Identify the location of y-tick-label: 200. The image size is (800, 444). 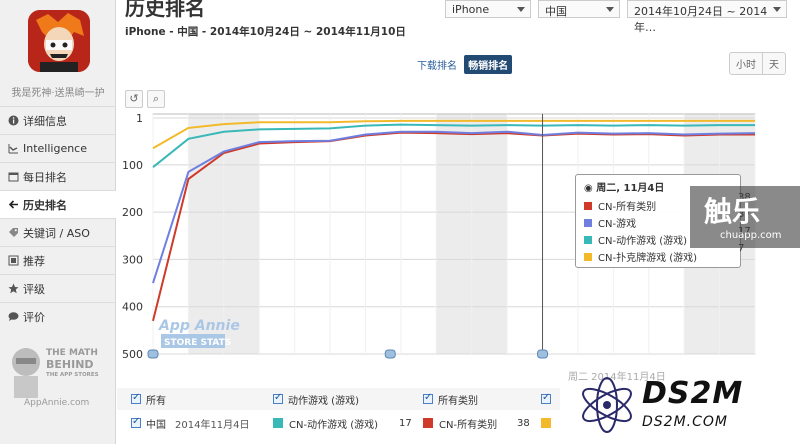
(132, 212).